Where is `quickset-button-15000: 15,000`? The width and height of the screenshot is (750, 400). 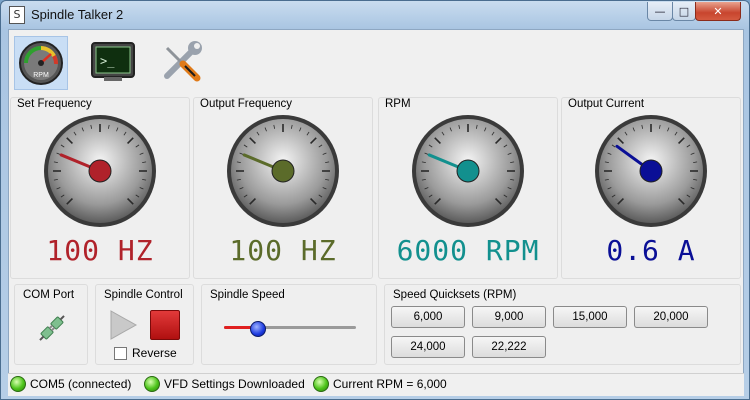 quickset-button-15000: 15,000 is located at coordinates (590, 317).